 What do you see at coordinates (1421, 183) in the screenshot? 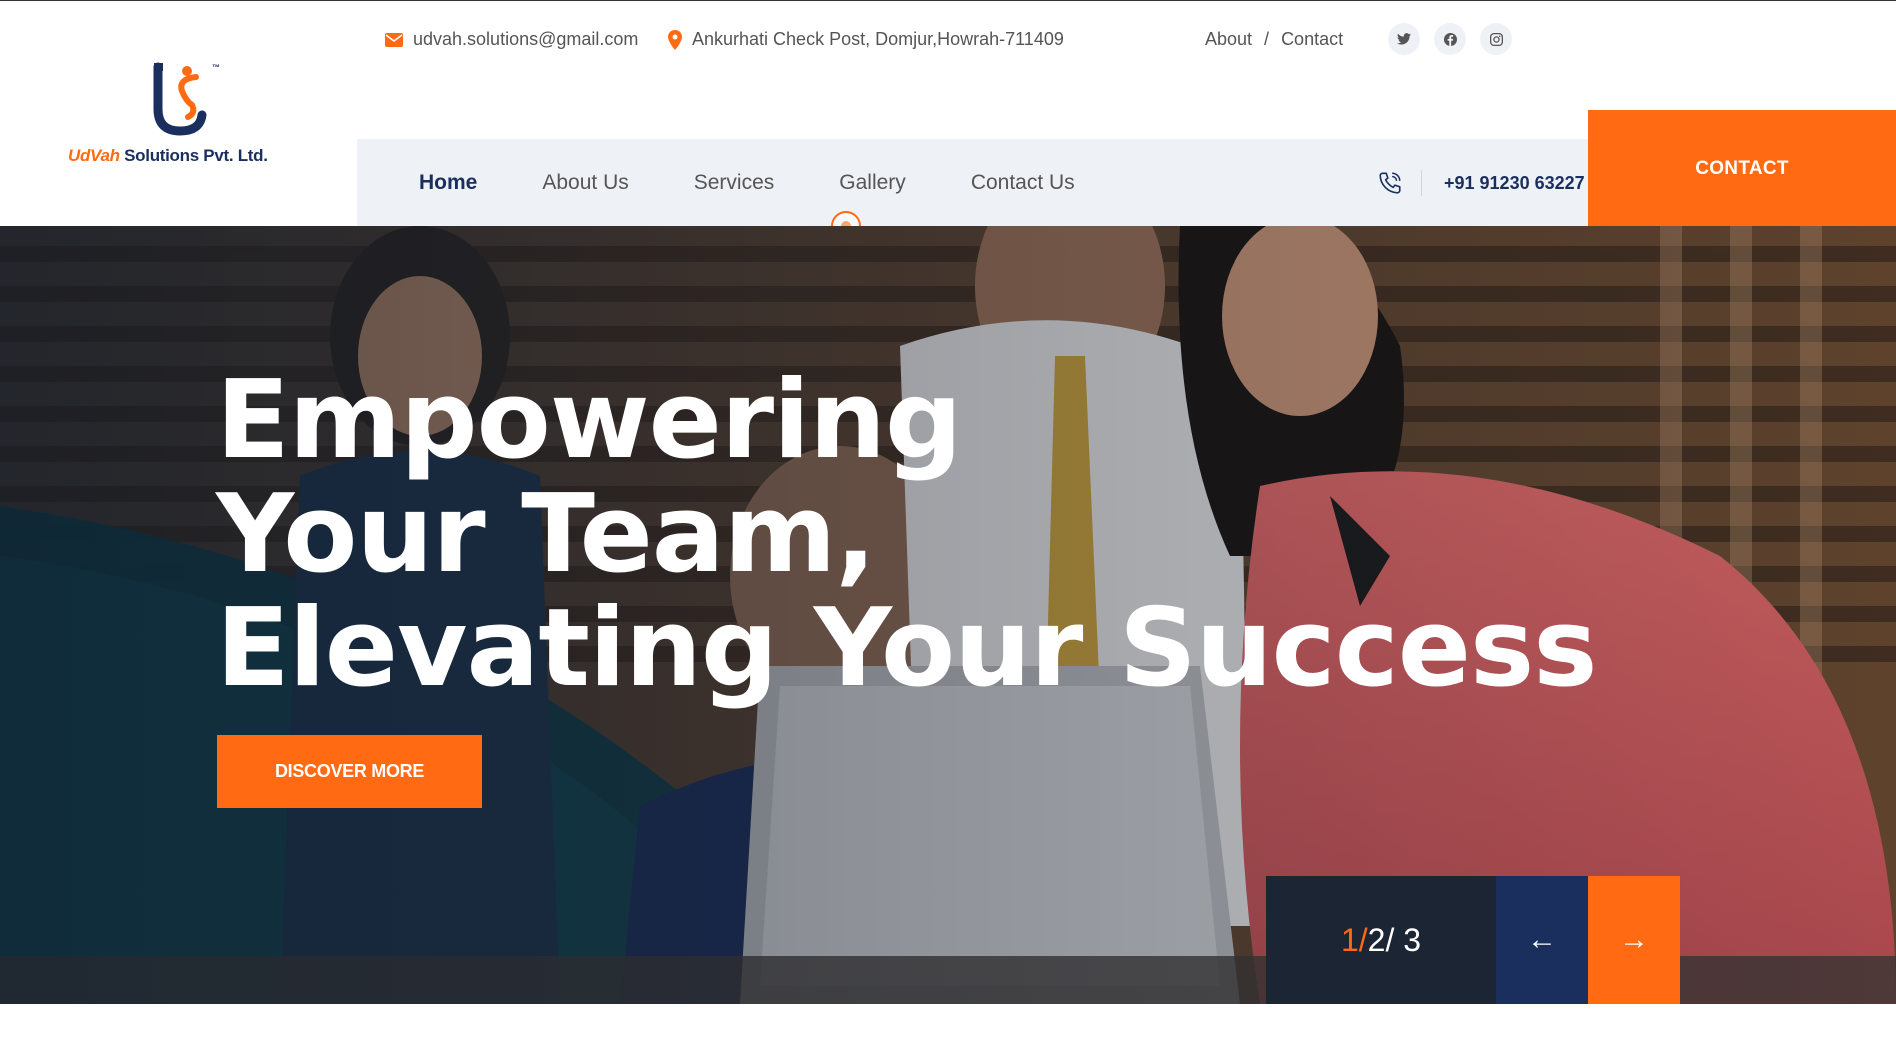
I see `phone-divider` at bounding box center [1421, 183].